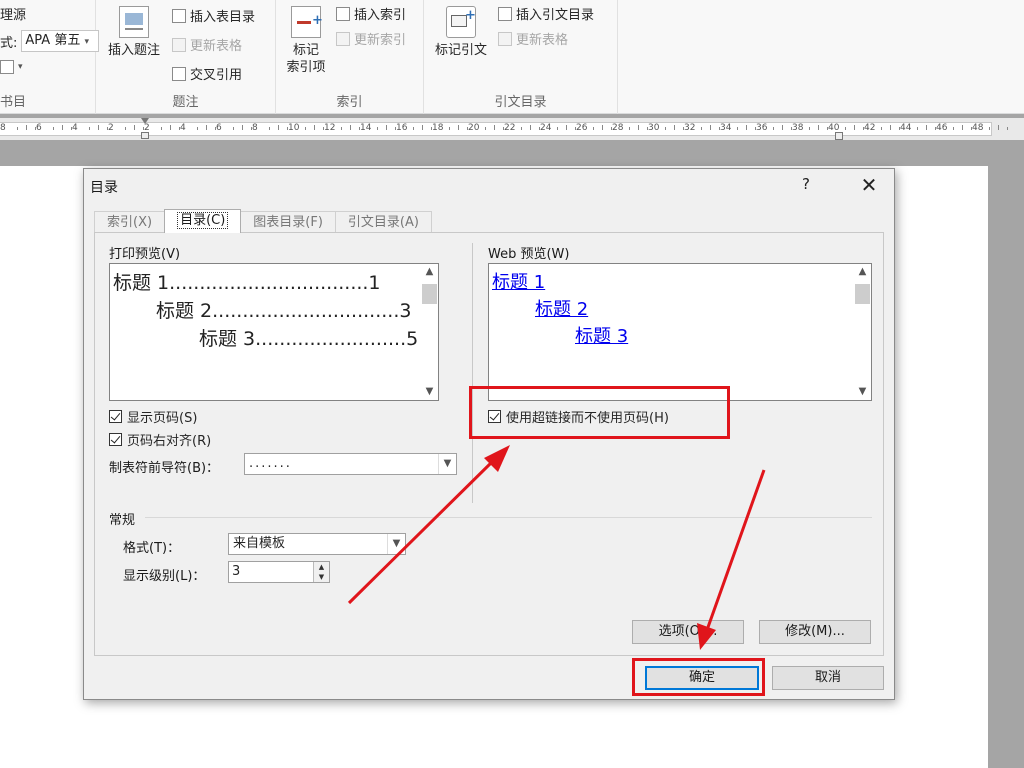  What do you see at coordinates (862, 332) in the screenshot?
I see `web-preview-scrollbar: ▲ ▼` at bounding box center [862, 332].